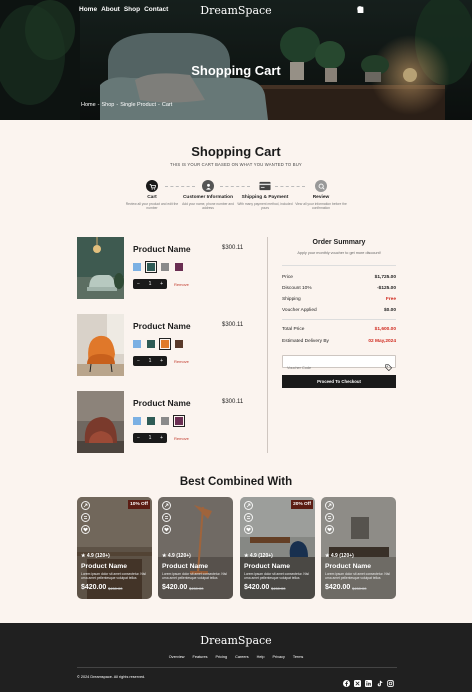 The image size is (472, 692). Describe the element at coordinates (208, 186) in the screenshot. I see `customer-icon` at that location.